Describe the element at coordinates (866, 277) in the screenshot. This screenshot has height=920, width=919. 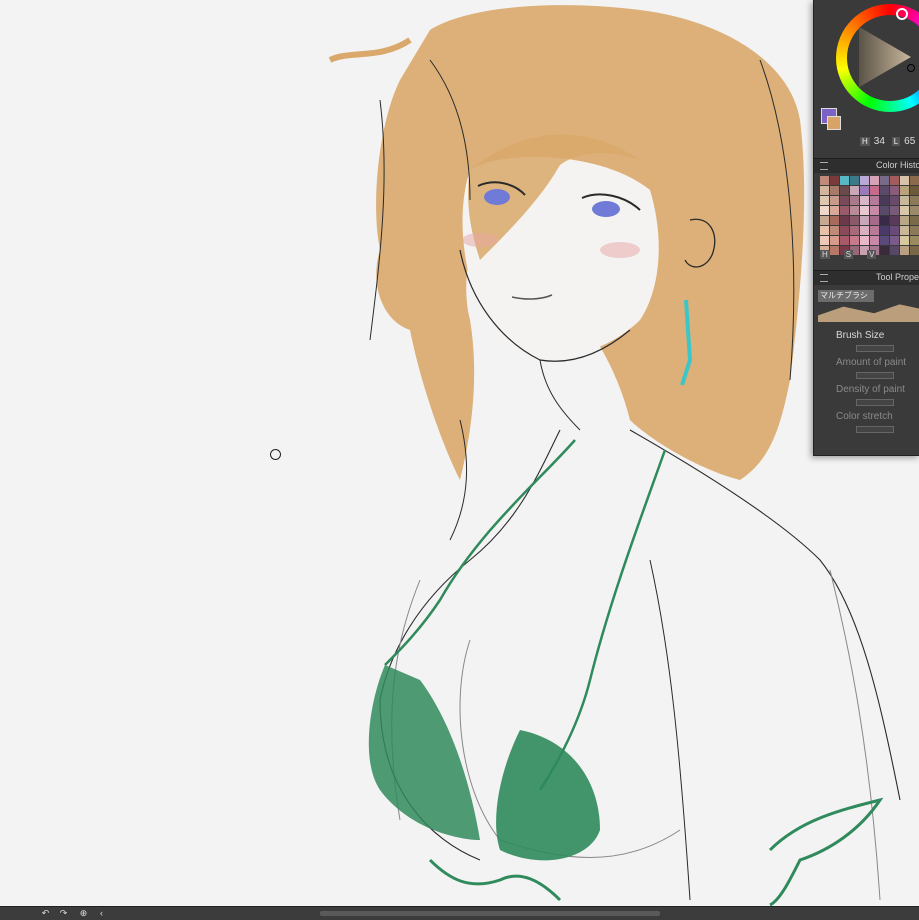
I see `tool-property-header: Tool Proper` at that location.